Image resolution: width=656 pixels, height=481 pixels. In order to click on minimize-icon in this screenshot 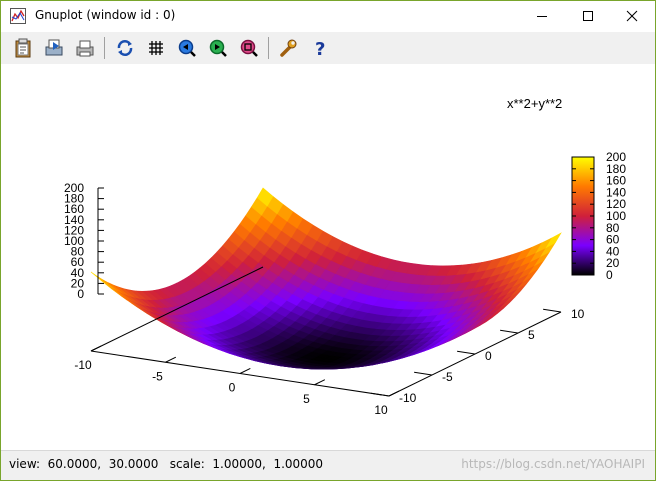, I will do `click(542, 16)`.